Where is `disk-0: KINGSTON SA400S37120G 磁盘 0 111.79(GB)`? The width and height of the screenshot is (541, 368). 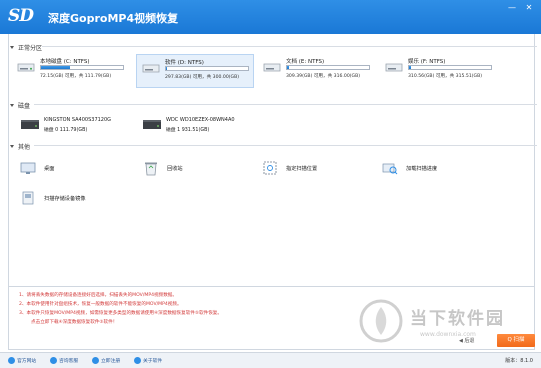 disk-0: KINGSTON SA400S37120G 磁盘 0 111.79(GB) is located at coordinates (83, 125).